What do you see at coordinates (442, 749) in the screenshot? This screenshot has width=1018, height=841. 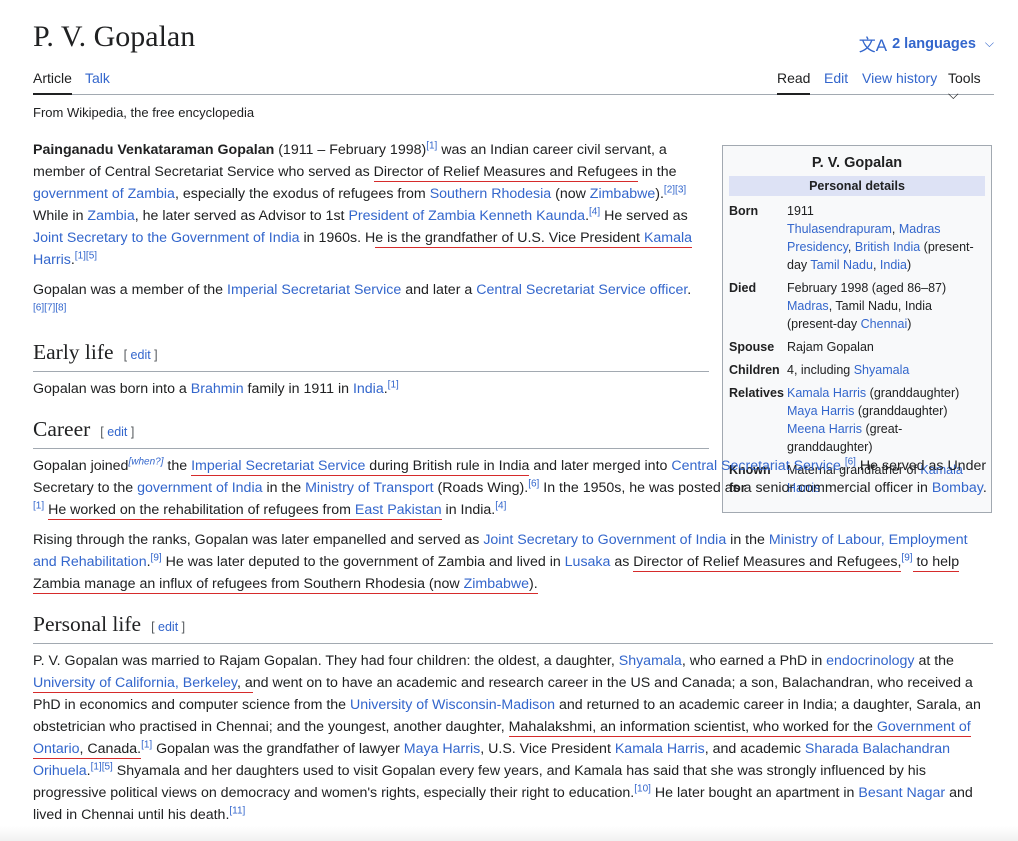 I see `wiki-link: Maya Harris` at bounding box center [442, 749].